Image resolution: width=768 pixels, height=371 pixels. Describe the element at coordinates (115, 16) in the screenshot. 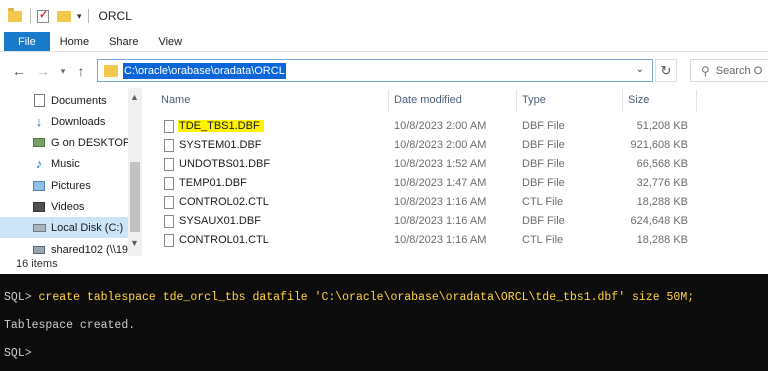

I see `window-title: ORCL` at that location.